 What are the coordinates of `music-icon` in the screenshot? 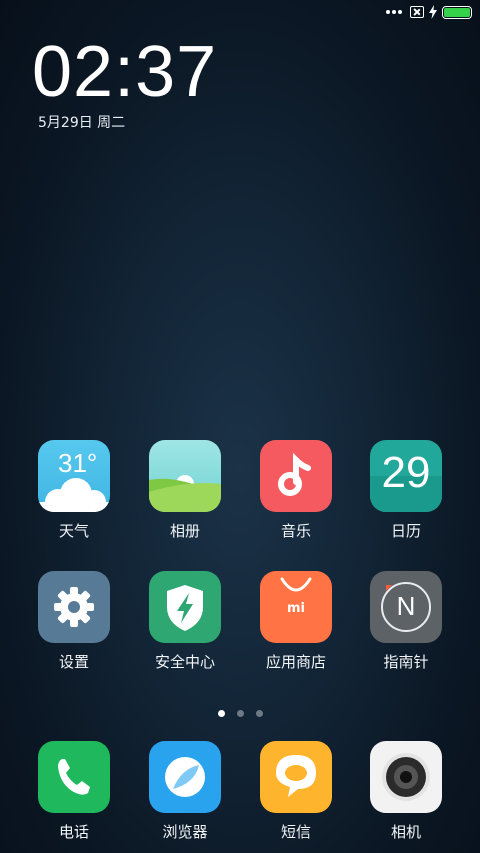 It's located at (296, 476).